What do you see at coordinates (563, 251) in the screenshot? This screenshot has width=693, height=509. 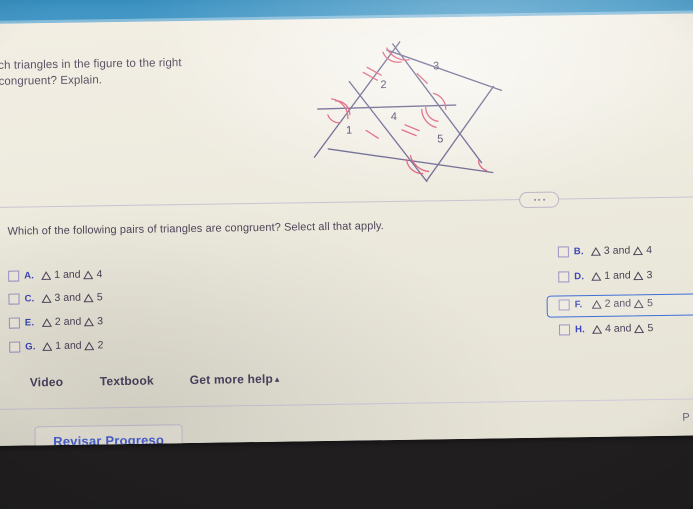 I see `checkbox-b` at bounding box center [563, 251].